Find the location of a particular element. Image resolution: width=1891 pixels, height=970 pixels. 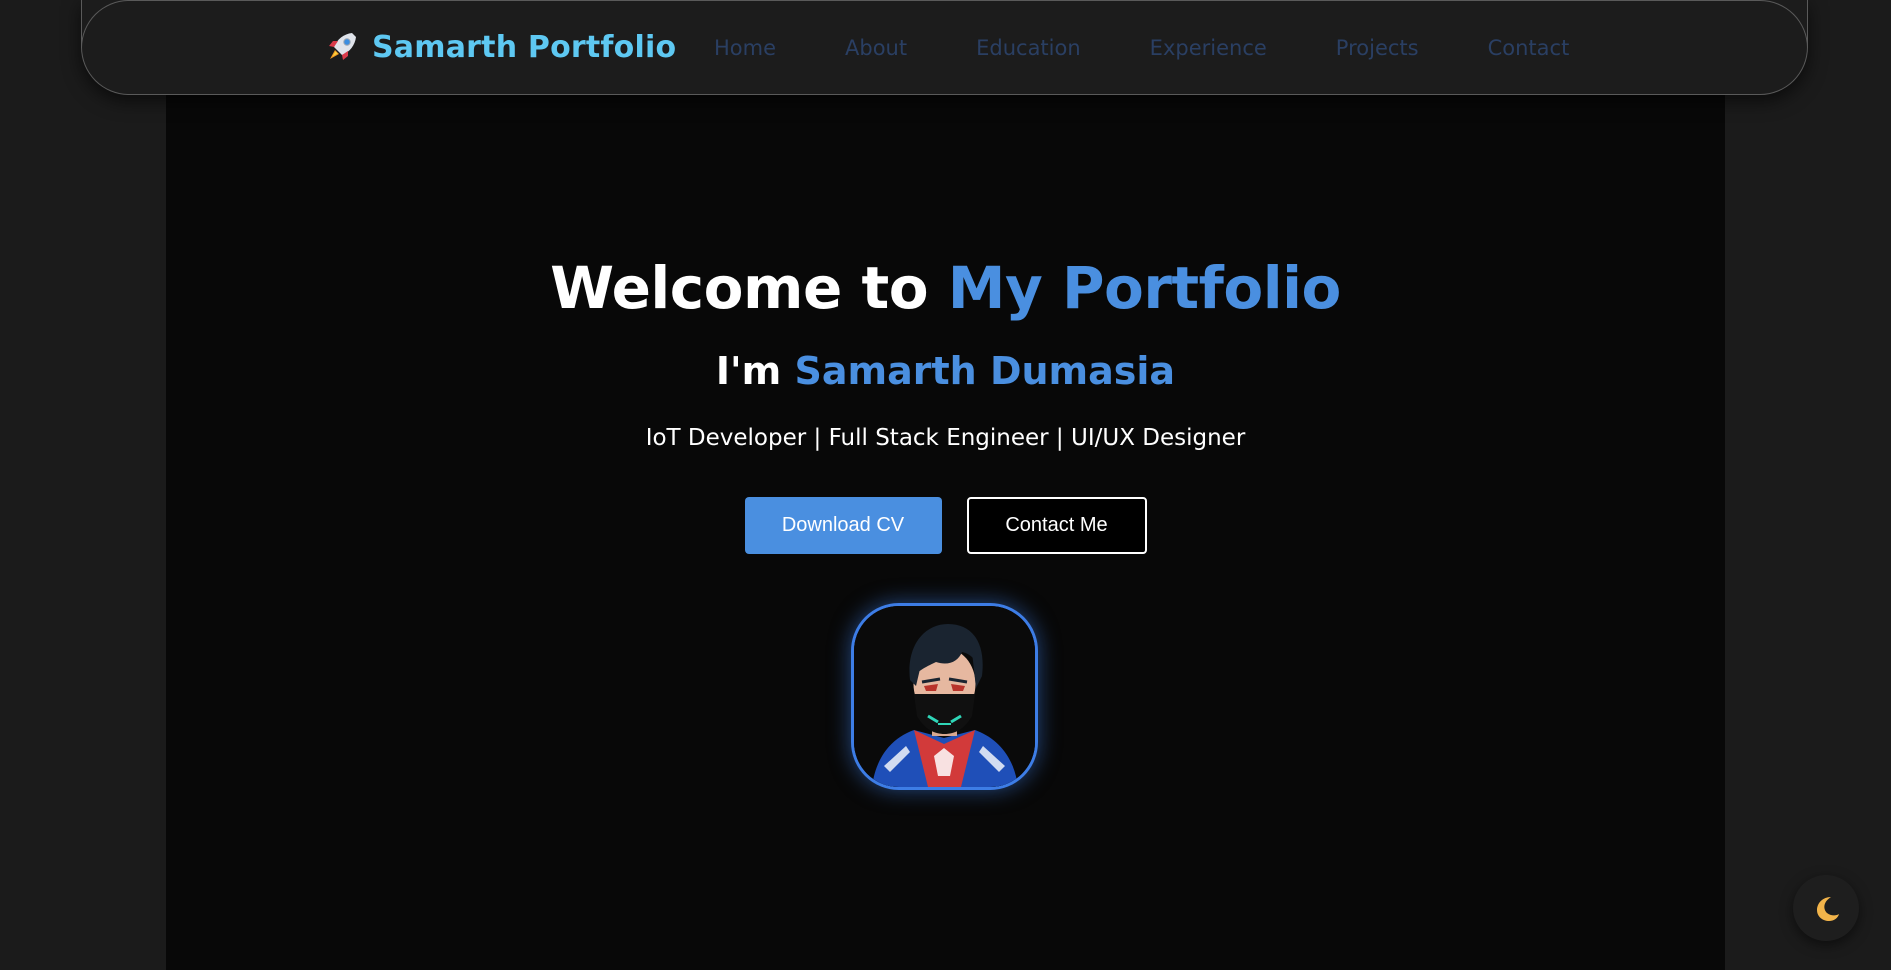

download-cv-button: Download CV is located at coordinates (843, 525).